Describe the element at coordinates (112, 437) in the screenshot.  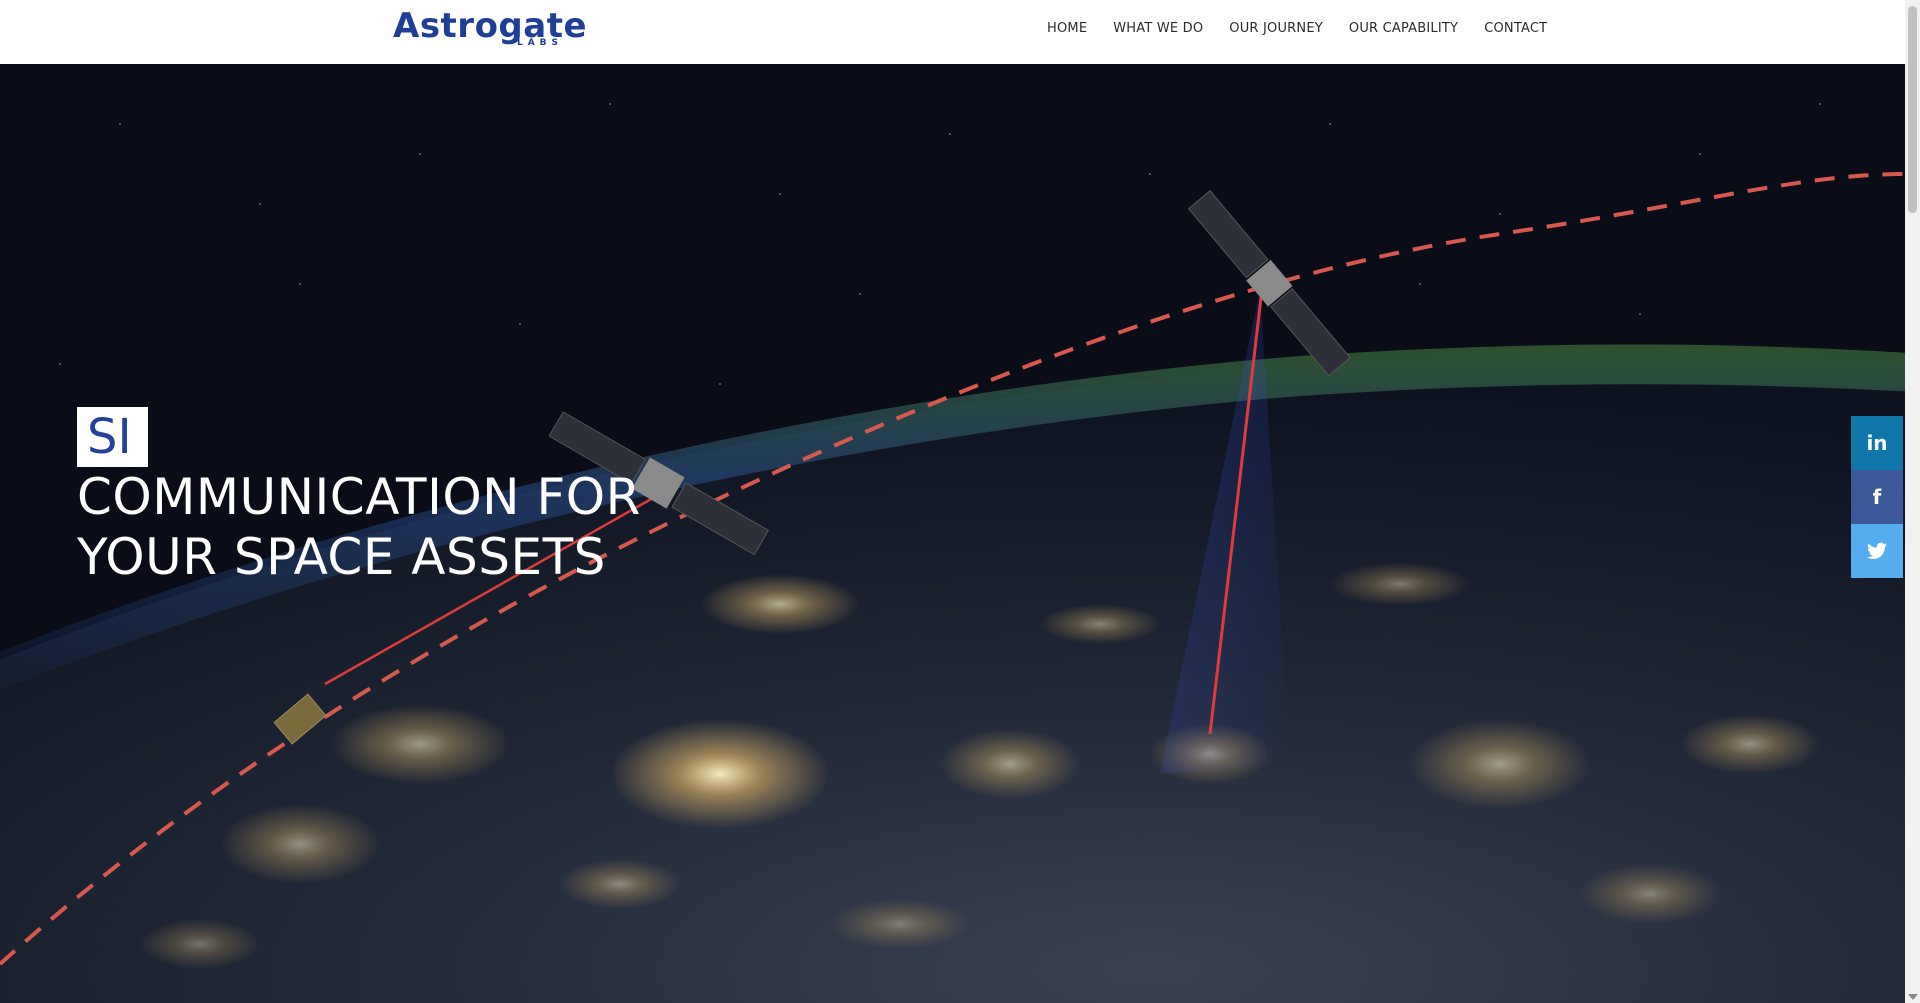
I see `hero-badge: SI` at that location.